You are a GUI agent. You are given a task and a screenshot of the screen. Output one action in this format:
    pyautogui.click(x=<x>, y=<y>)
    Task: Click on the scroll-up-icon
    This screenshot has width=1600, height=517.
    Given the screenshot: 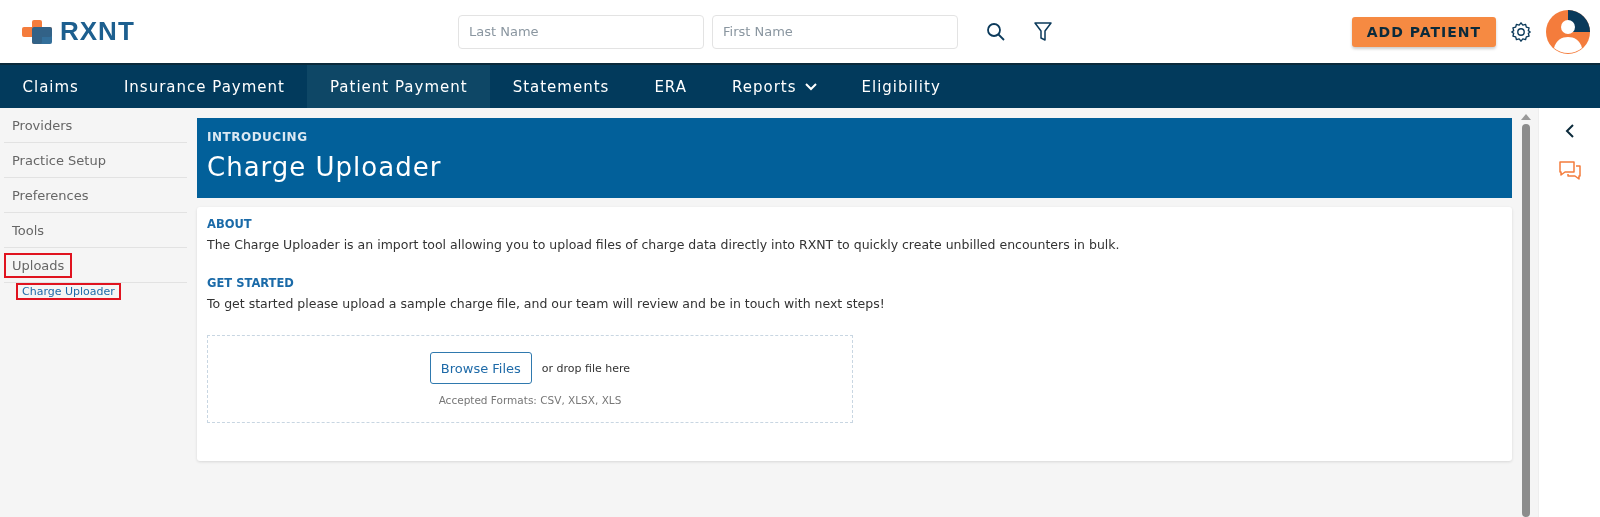 What is the action you would take?
    pyautogui.click(x=1526, y=117)
    